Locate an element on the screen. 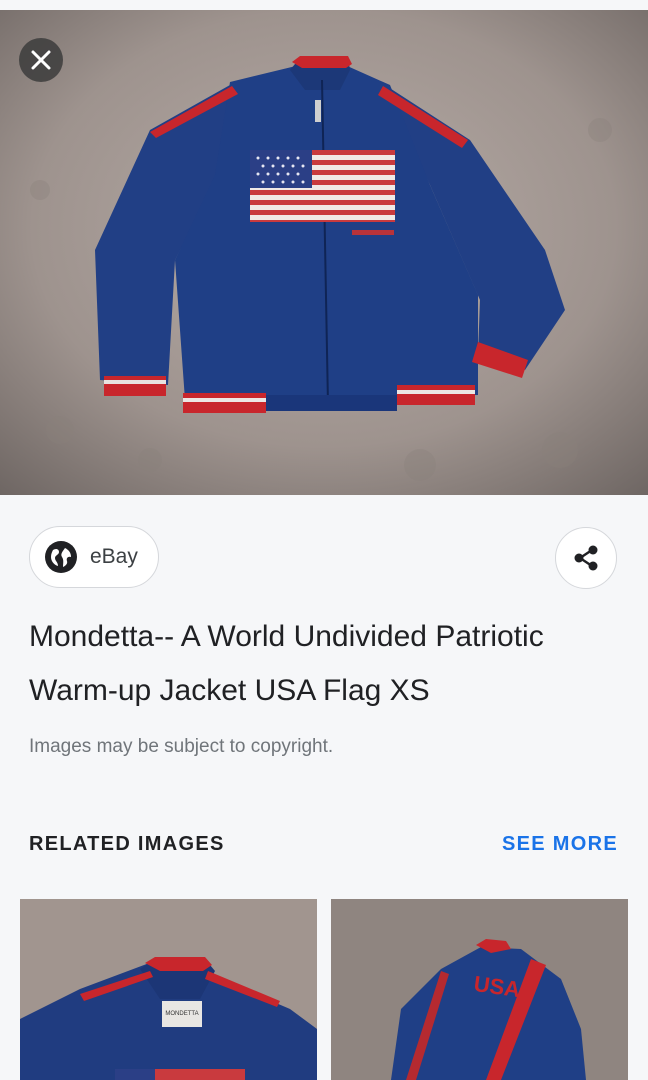  share-icon is located at coordinates (586, 558).